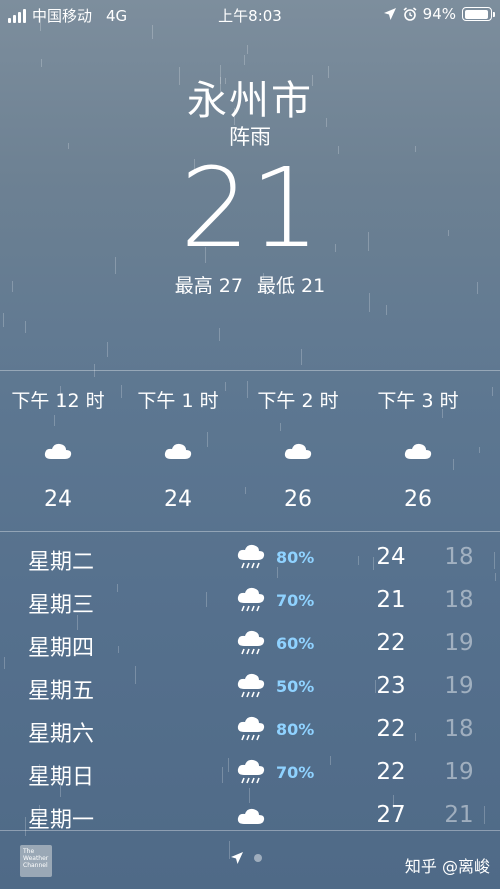 This screenshot has width=500, height=889. I want to click on weather-channel-logo: The Weather Channel, so click(36, 861).